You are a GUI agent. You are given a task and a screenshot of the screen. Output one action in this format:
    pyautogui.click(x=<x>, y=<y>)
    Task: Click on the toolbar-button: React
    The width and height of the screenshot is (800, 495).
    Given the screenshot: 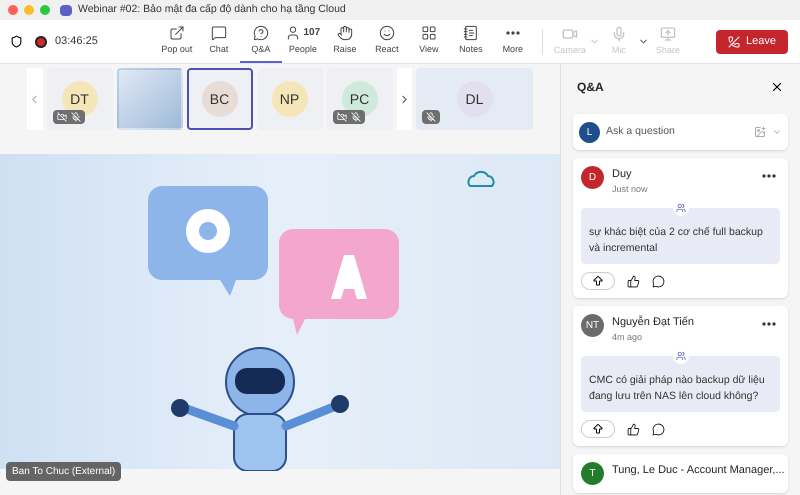 What is the action you would take?
    pyautogui.click(x=387, y=41)
    